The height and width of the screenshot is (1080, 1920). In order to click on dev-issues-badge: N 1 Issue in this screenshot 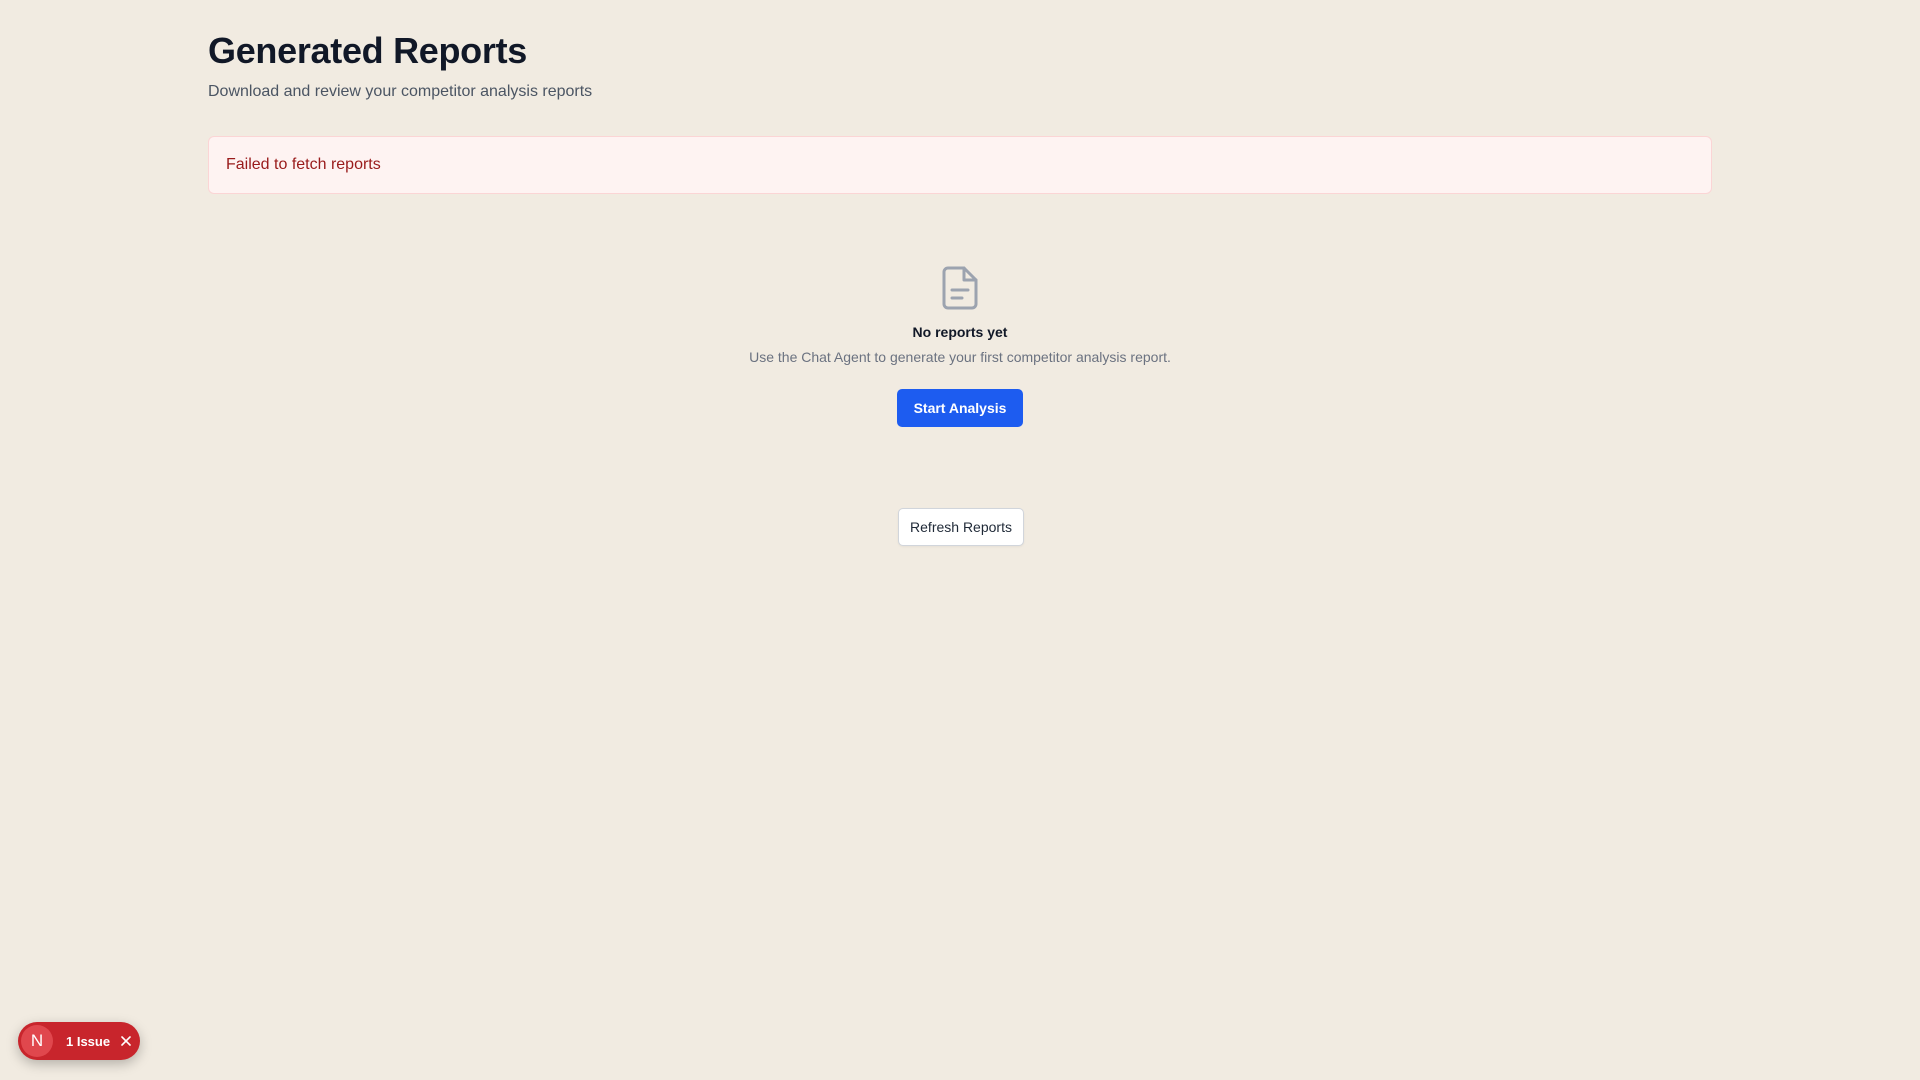, I will do `click(79, 1041)`.